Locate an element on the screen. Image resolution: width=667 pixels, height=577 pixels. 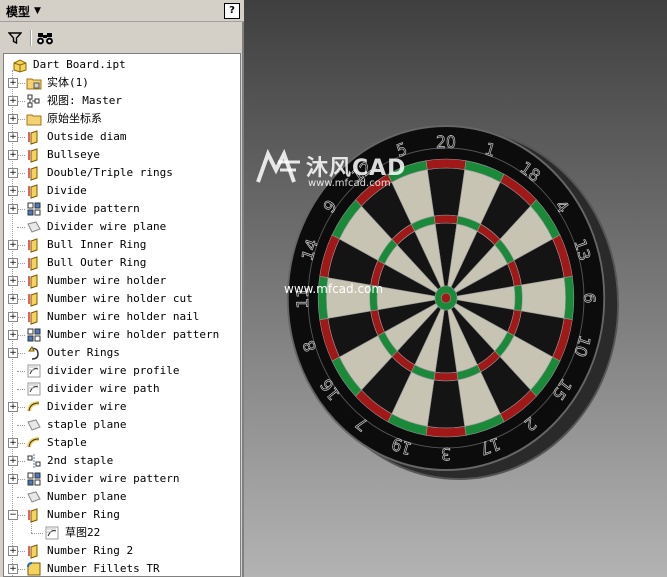
panel-title-dropdown: 模型 ▼ is located at coordinates (23, 11).